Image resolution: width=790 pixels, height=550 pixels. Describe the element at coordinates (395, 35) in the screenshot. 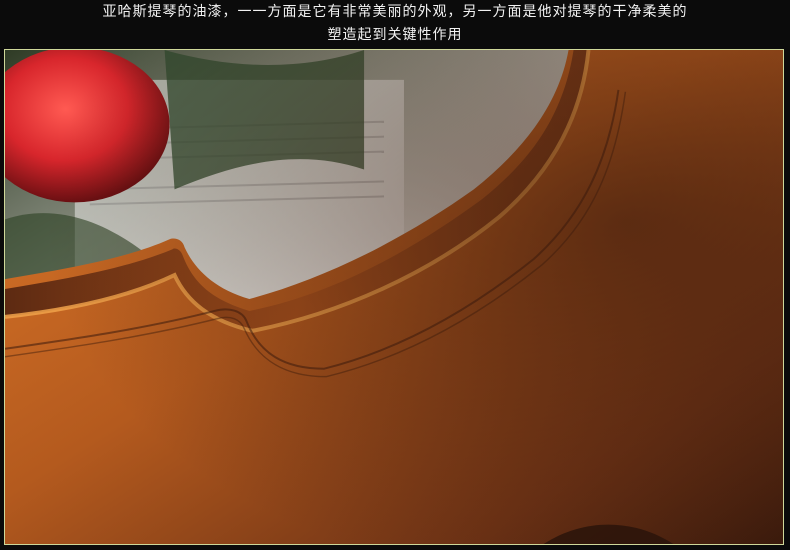

I see `caption-line-2: 塑造起到关键性作用` at that location.